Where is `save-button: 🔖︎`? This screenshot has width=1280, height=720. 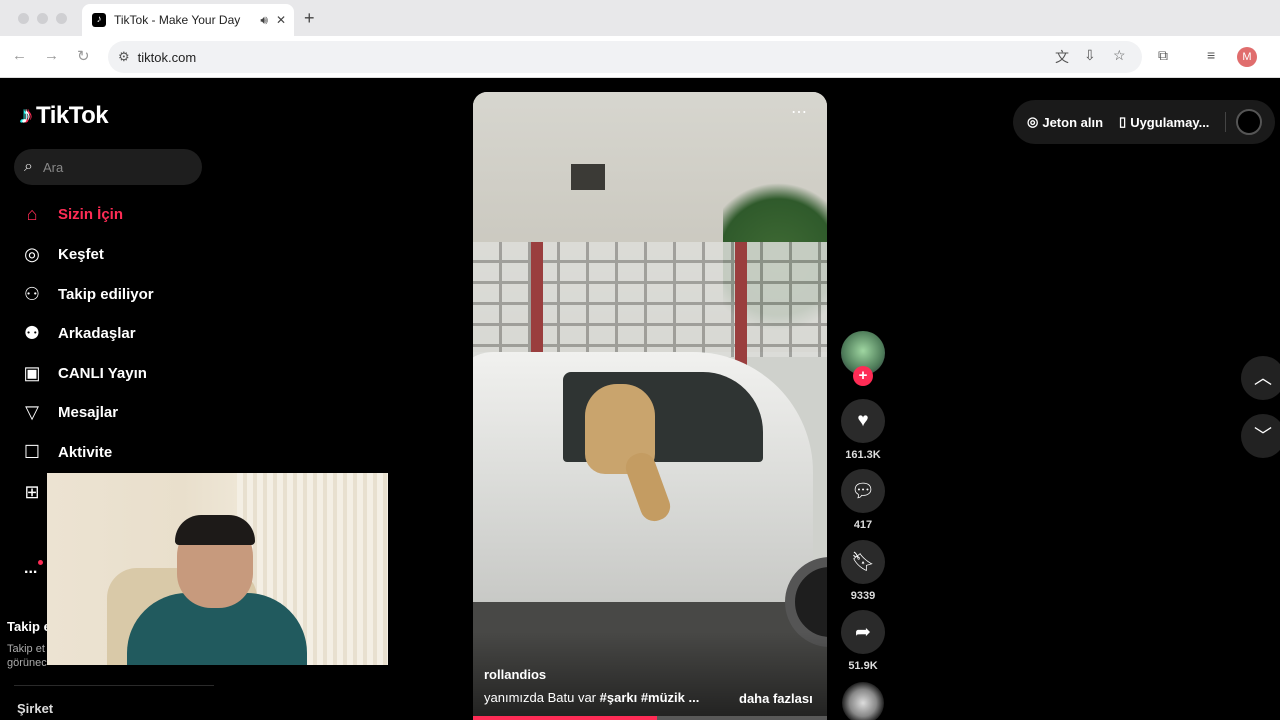 save-button: 🔖︎ is located at coordinates (863, 562).